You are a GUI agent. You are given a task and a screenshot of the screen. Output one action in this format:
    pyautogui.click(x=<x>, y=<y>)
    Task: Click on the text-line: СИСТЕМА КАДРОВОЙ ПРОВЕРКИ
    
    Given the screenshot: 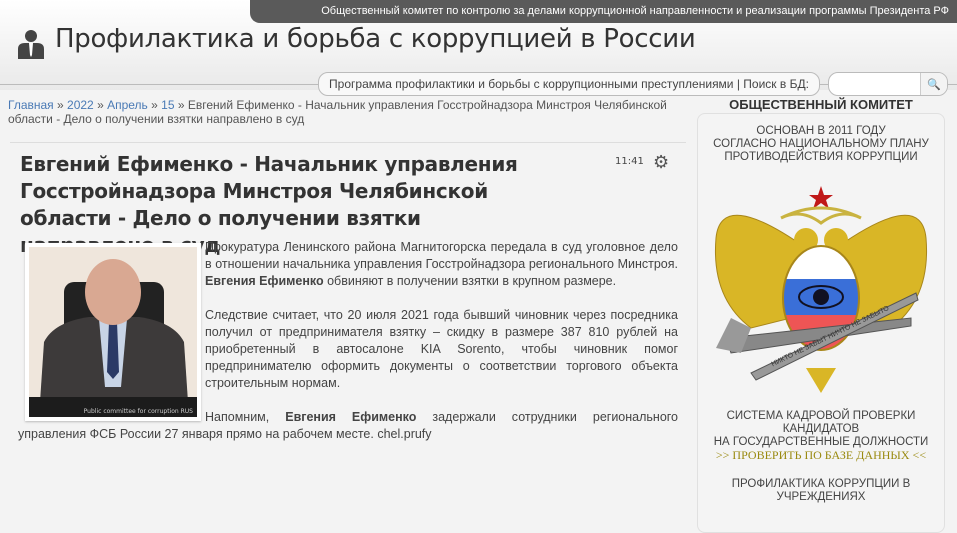 What is the action you would take?
    pyautogui.click(x=821, y=416)
    